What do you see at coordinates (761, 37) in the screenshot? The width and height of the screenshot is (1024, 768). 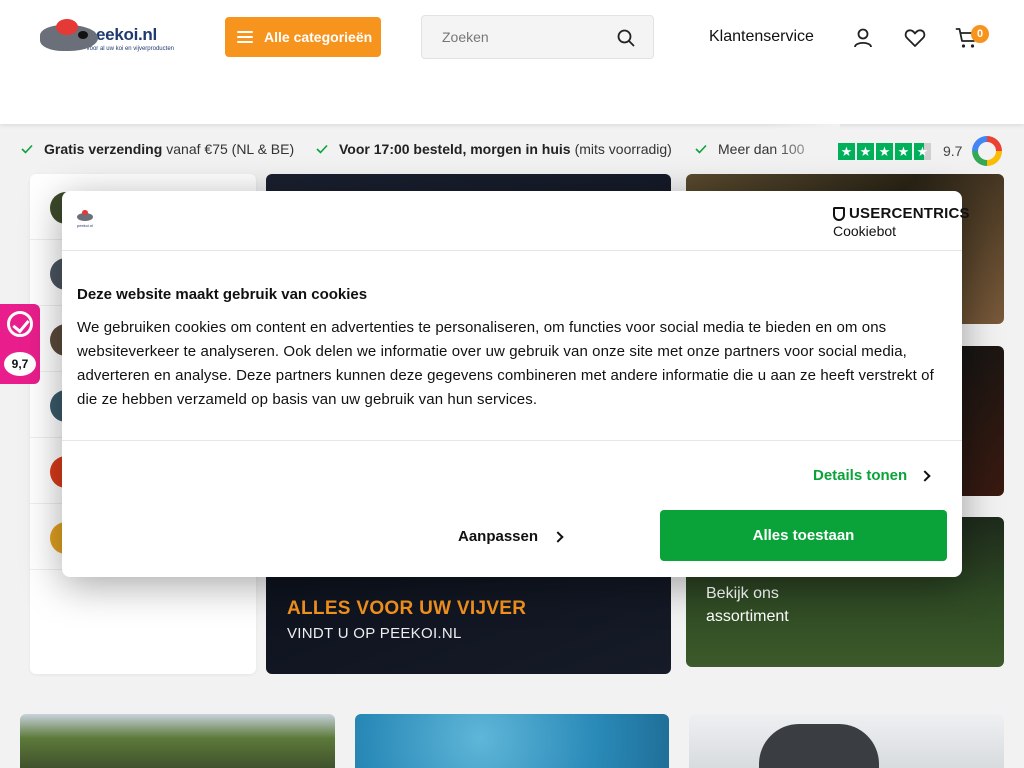 I see `customer-service-link: Klantenservice` at bounding box center [761, 37].